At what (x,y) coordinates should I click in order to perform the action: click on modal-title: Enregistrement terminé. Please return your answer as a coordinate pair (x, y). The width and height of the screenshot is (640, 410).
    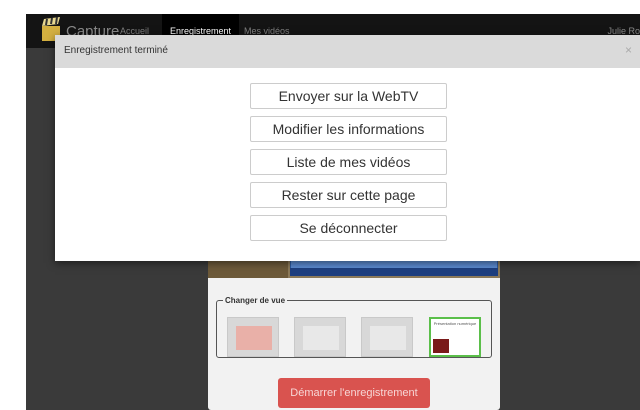
    Looking at the image, I should click on (116, 50).